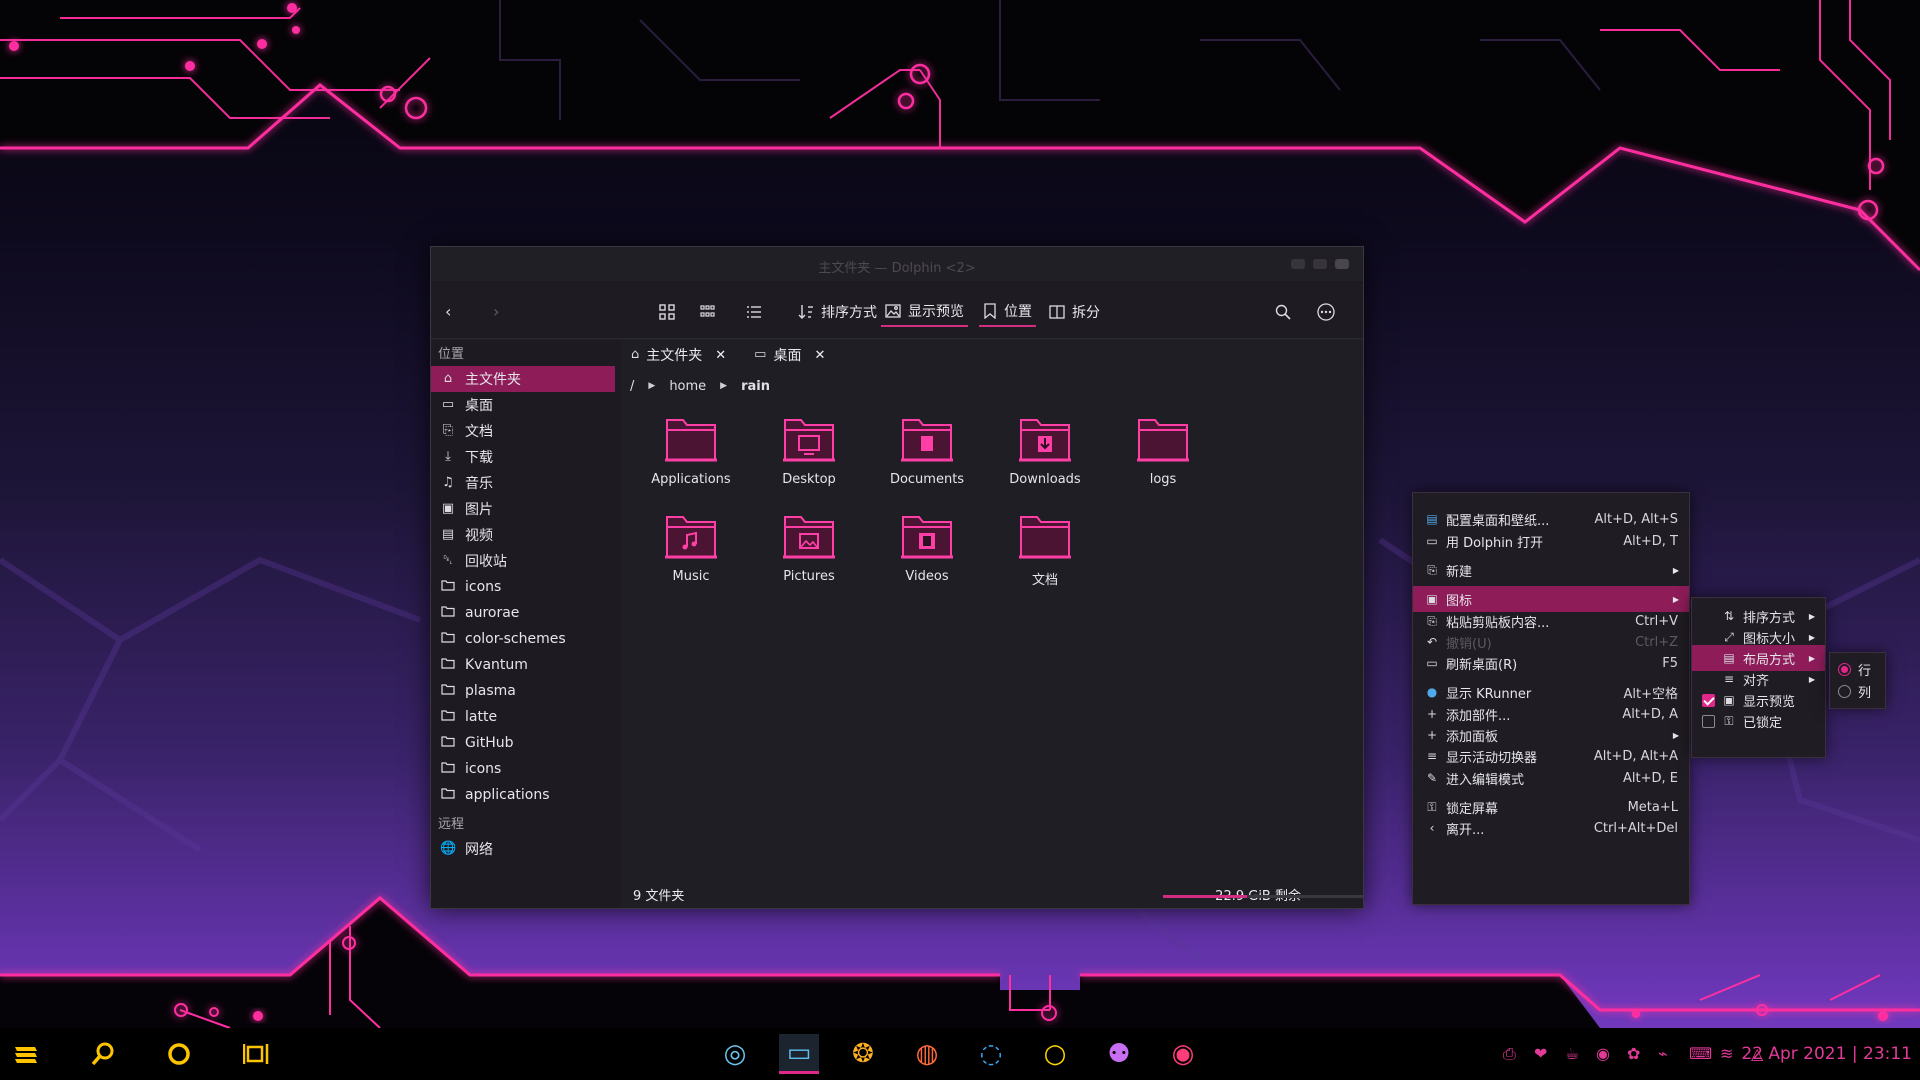 The height and width of the screenshot is (1080, 1920). I want to click on sidebar-item-17: applications, so click(526, 795).